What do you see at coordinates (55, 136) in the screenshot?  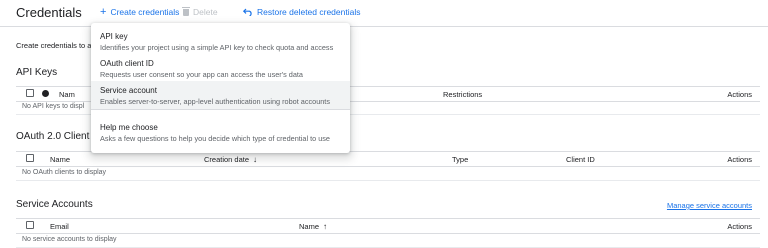 I see `oauth-title: OAuth 2.0 Client I` at bounding box center [55, 136].